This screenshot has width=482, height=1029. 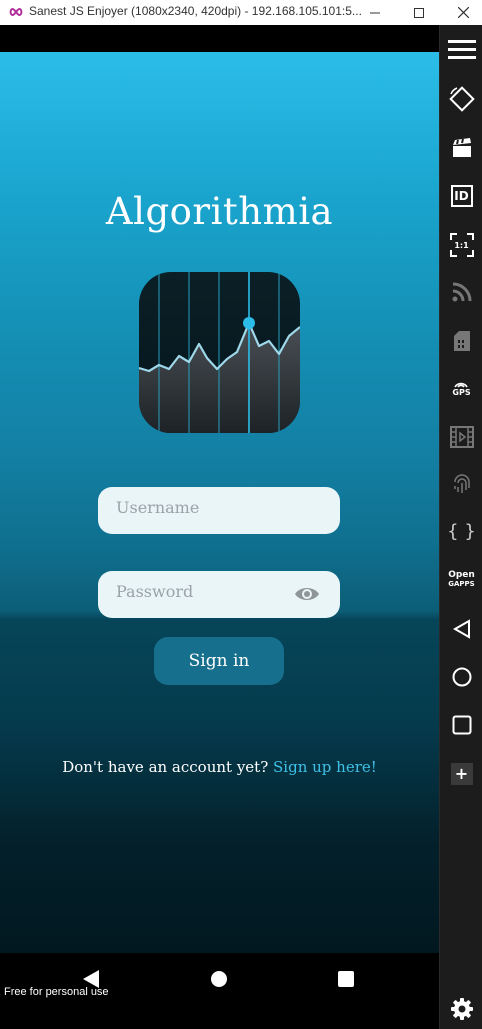 I want to click on film-icon, so click(x=461, y=437).